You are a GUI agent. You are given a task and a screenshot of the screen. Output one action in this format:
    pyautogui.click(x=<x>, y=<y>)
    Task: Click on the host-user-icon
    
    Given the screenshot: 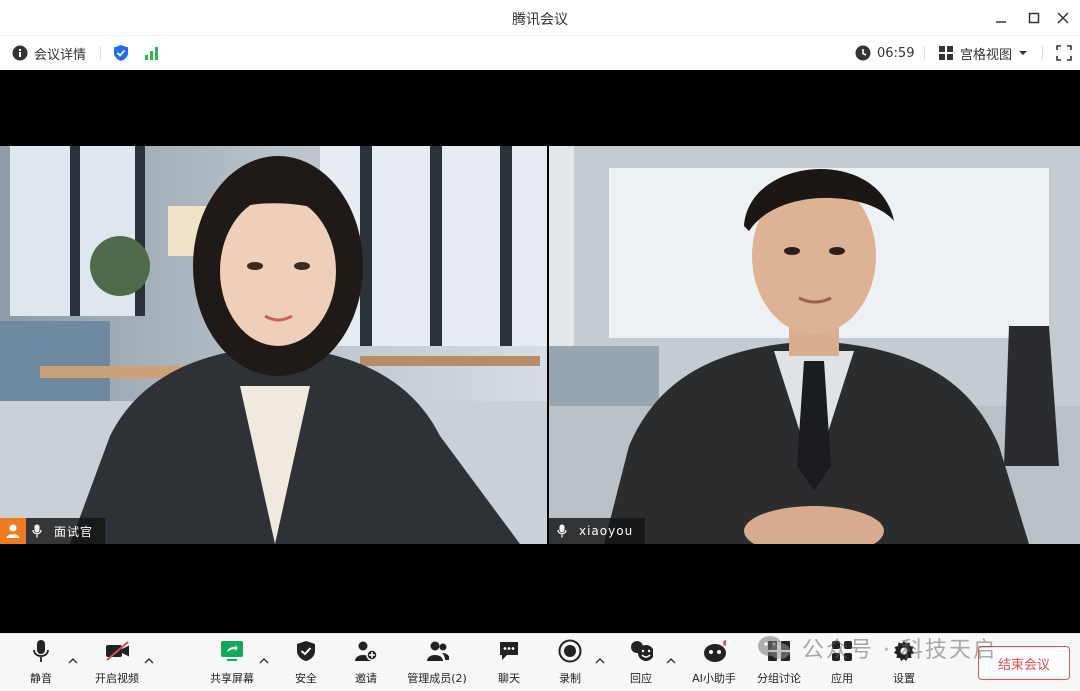 What is the action you would take?
    pyautogui.click(x=13, y=531)
    